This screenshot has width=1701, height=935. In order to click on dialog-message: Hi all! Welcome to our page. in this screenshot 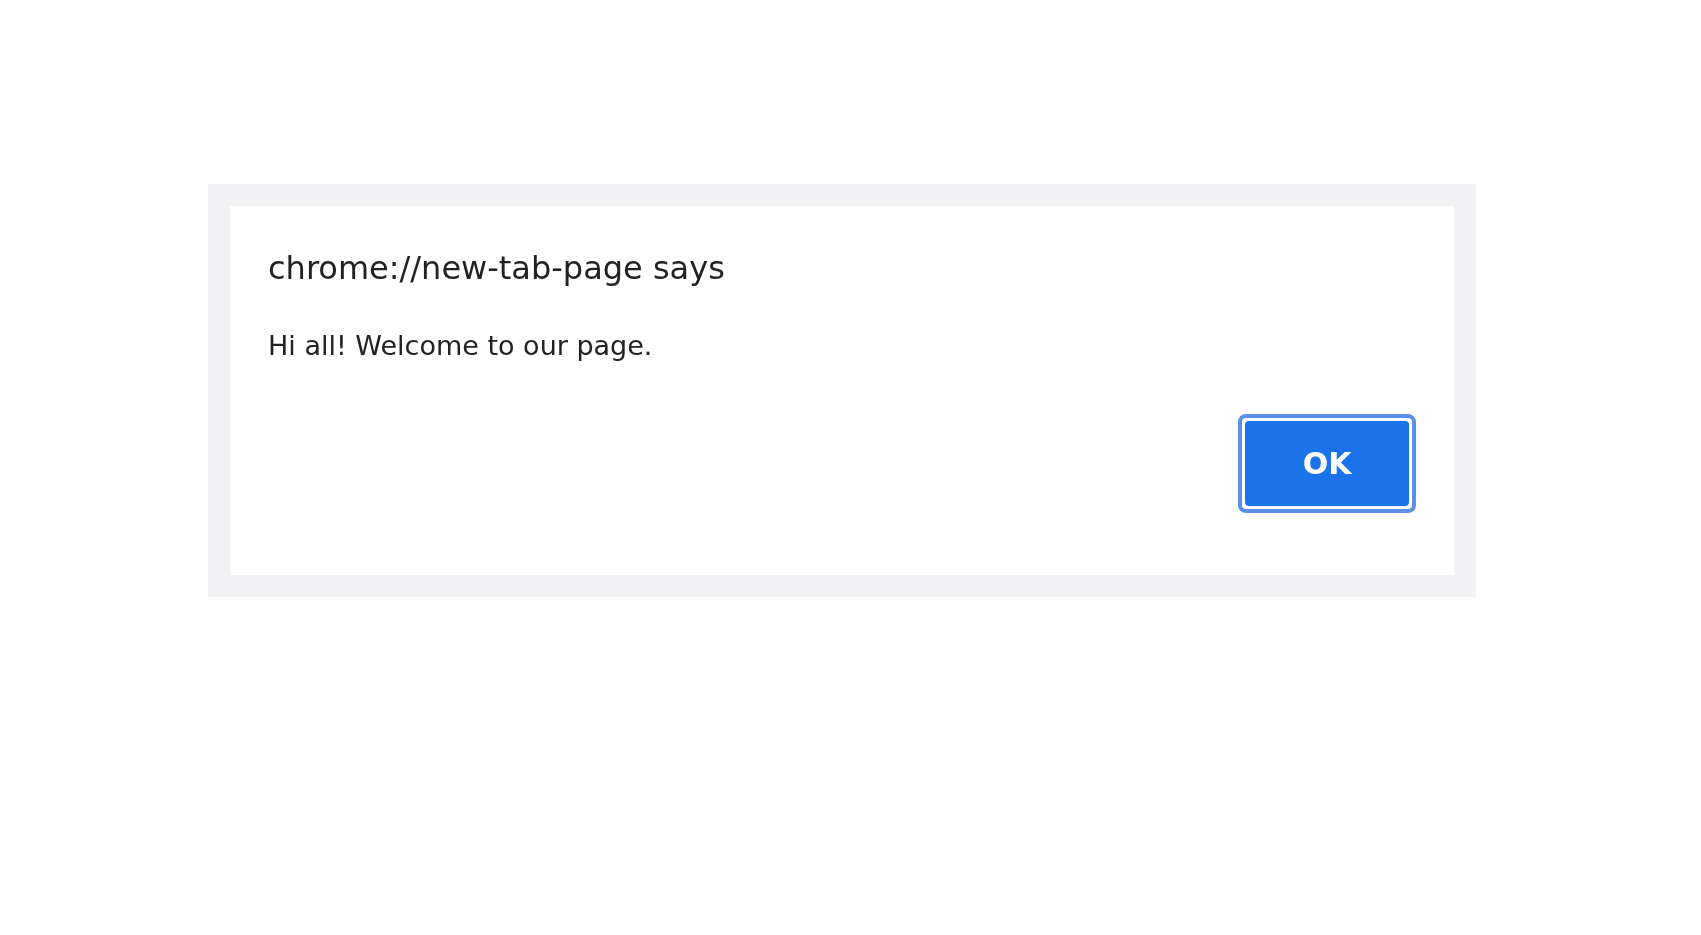, I will do `click(461, 346)`.